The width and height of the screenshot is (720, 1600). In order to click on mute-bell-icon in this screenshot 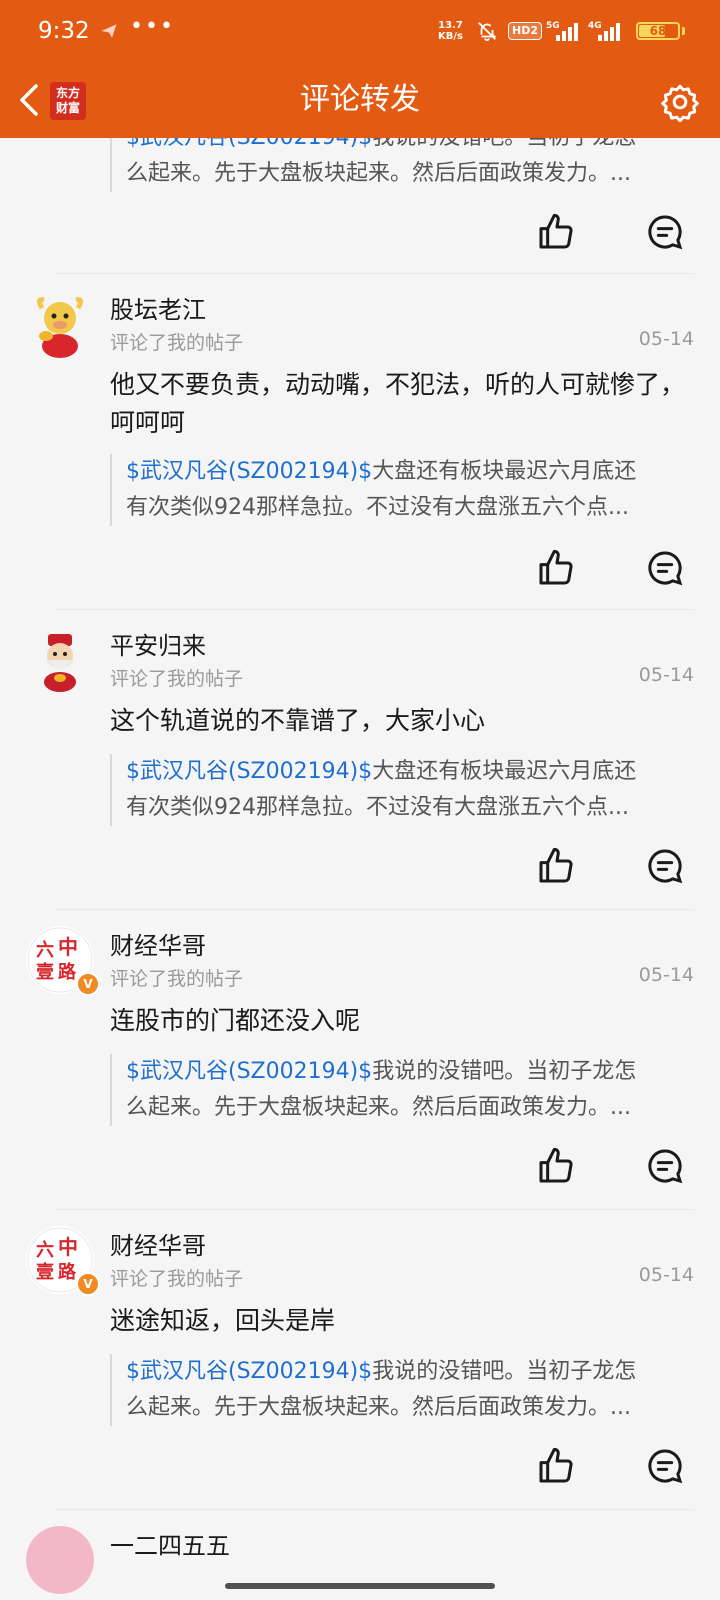, I will do `click(487, 33)`.